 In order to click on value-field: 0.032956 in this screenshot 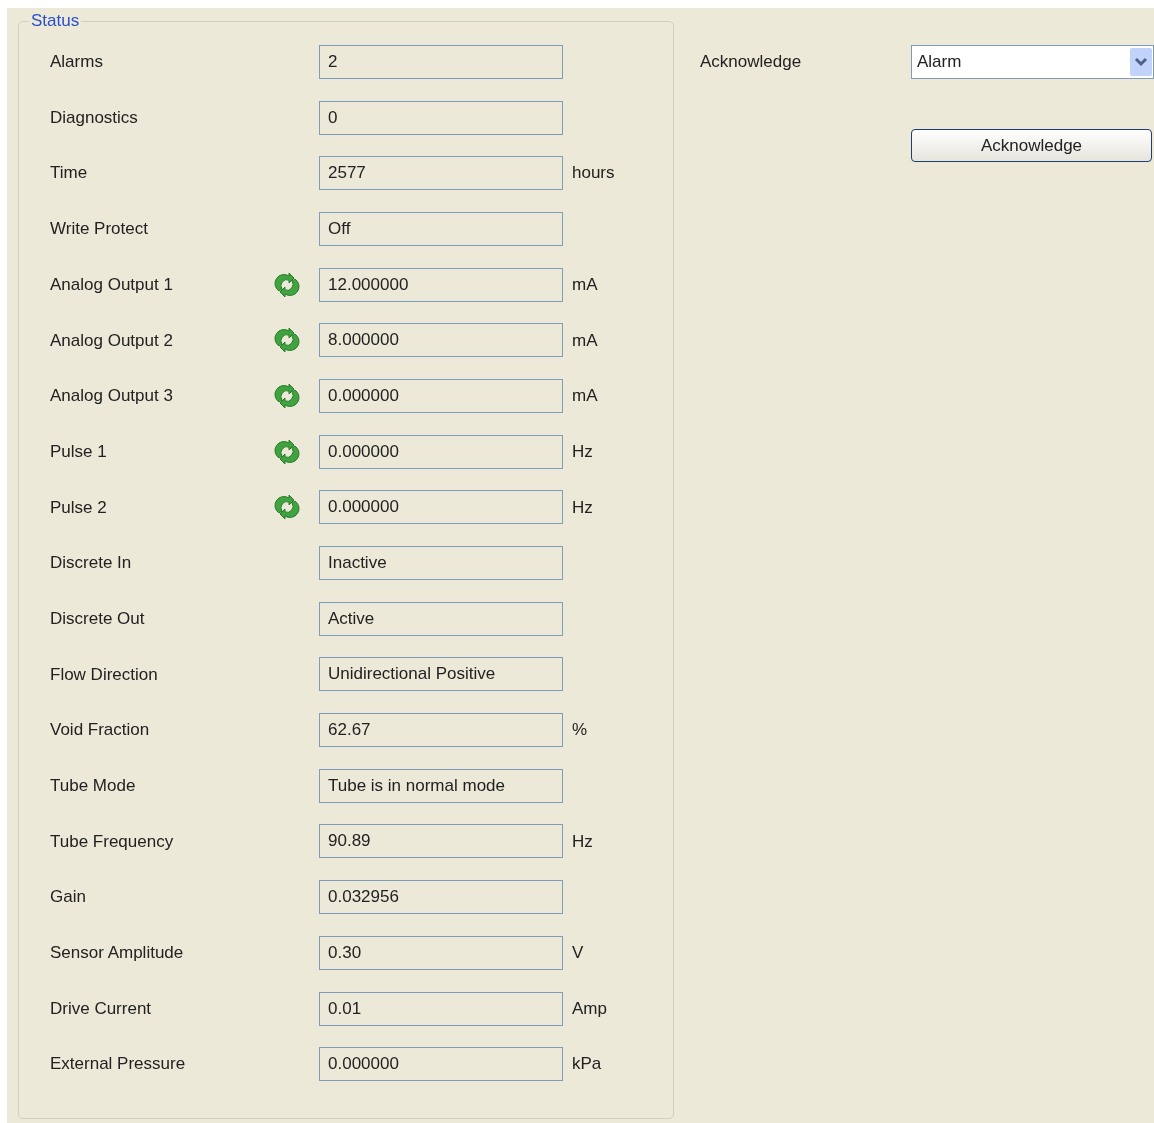, I will do `click(441, 897)`.